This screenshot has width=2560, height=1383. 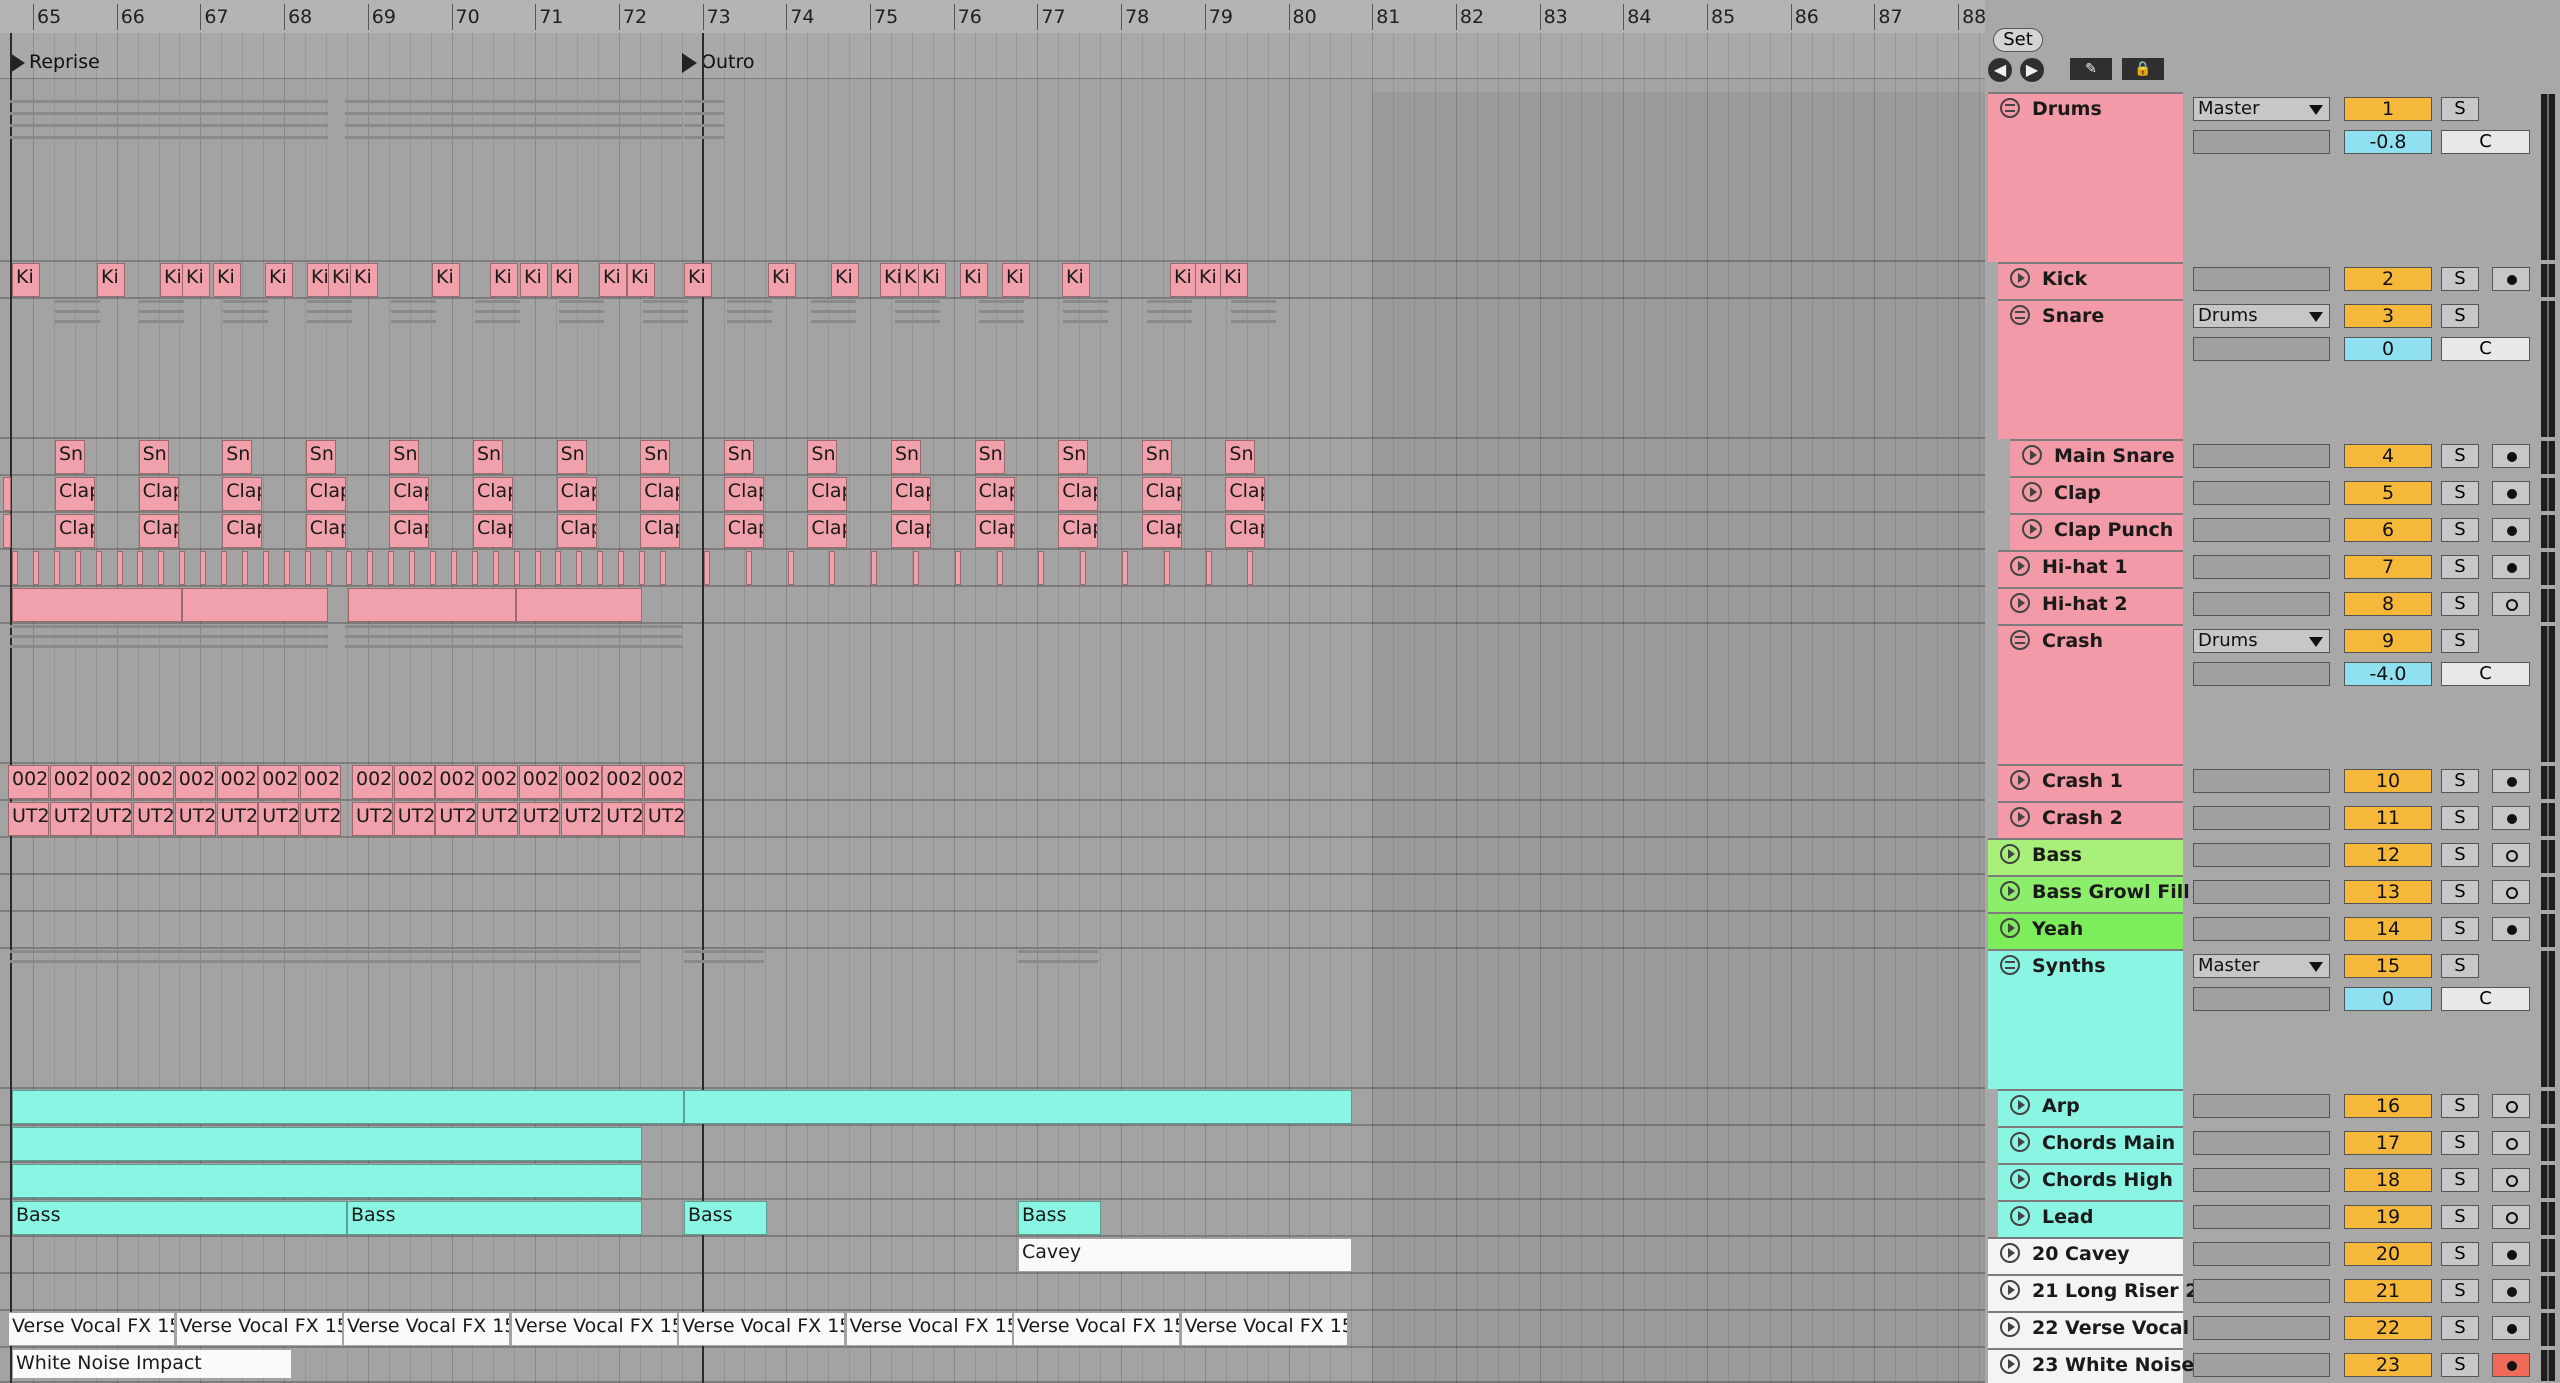 What do you see at coordinates (2388, 349) in the screenshot?
I see `volume-slider: 0` at bounding box center [2388, 349].